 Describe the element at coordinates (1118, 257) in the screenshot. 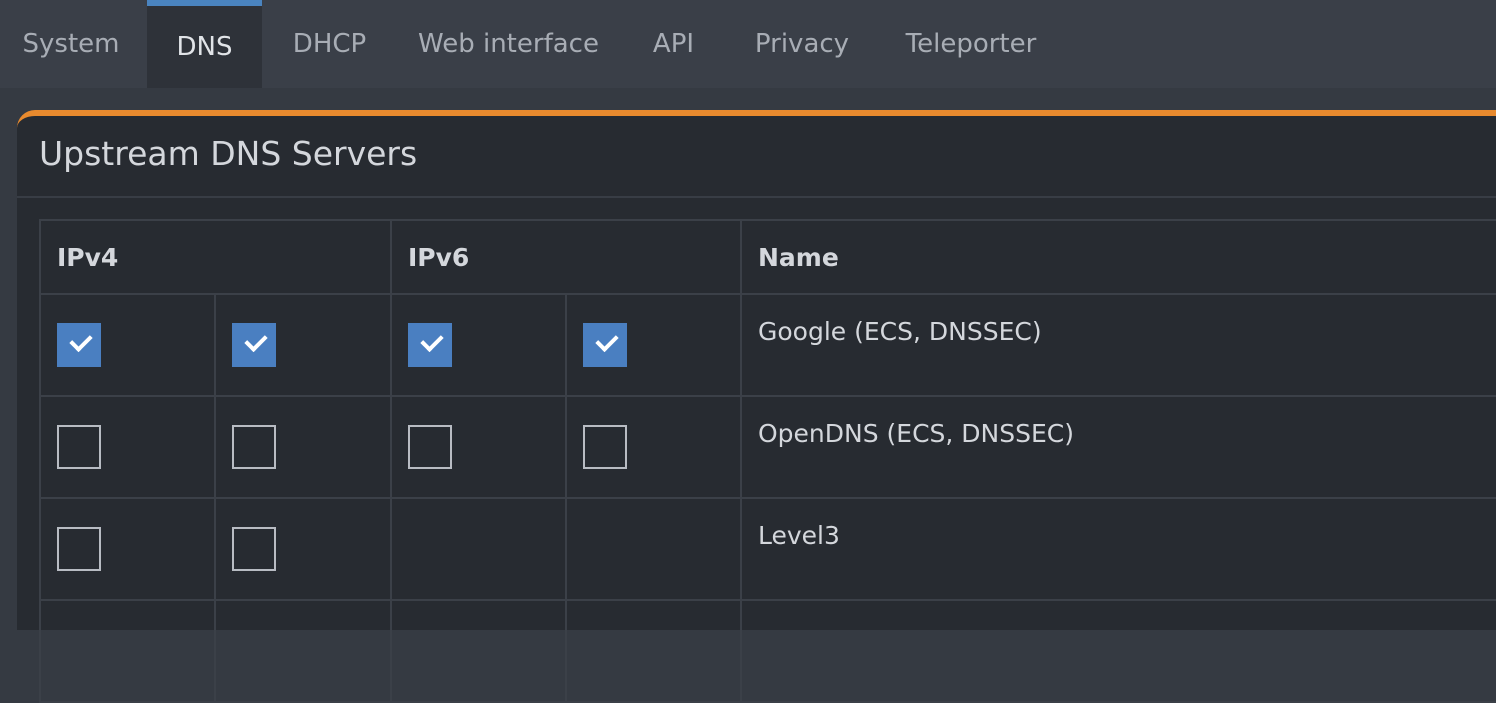

I see `column-header-name: Name` at that location.